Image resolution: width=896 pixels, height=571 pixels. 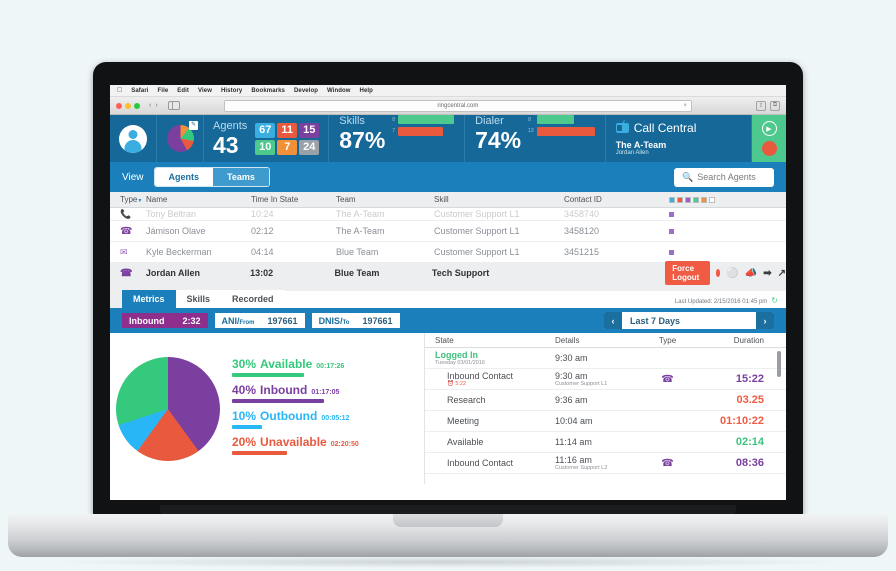 What do you see at coordinates (330, 320) in the screenshot?
I see `dnis-label: DNIS/` at bounding box center [330, 320].